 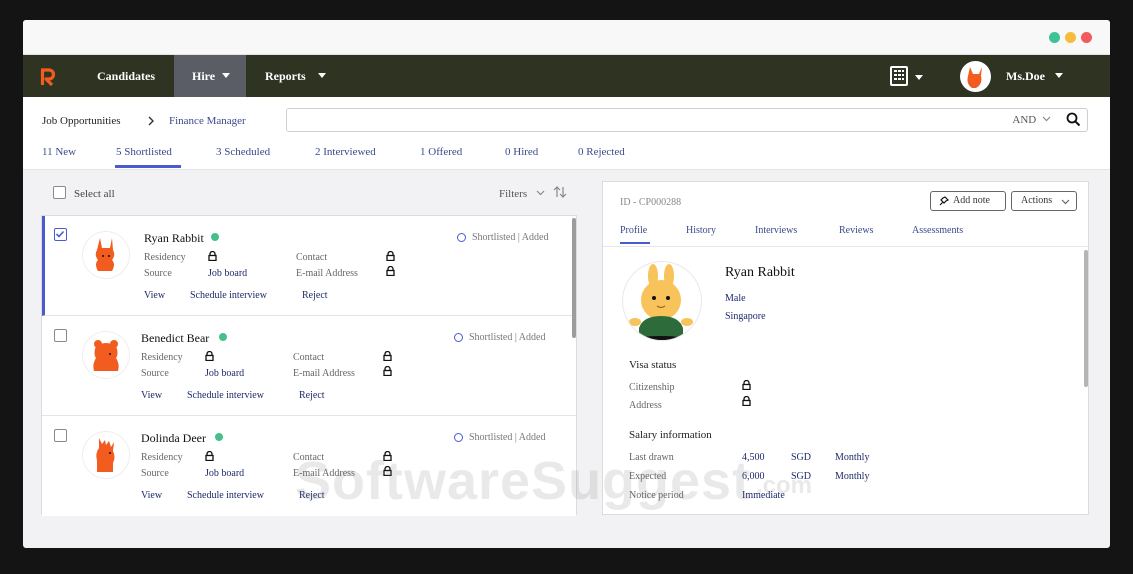 What do you see at coordinates (207, 121) in the screenshot?
I see `breadcrumb-current: Finance Manager` at bounding box center [207, 121].